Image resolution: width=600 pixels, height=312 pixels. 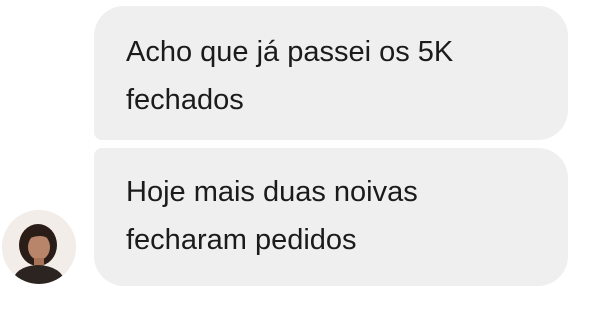 I want to click on profile-photo-avatar-icon, so click(x=39, y=247).